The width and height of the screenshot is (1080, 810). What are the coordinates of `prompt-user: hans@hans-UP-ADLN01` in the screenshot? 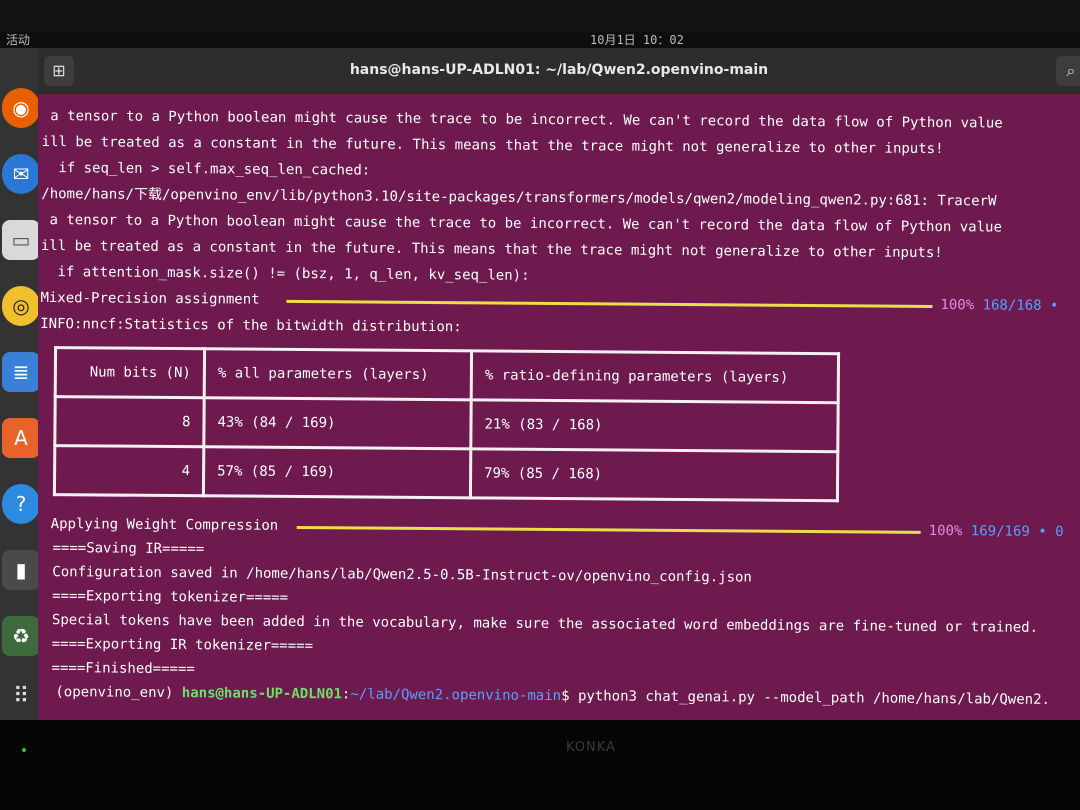 It's located at (262, 694).